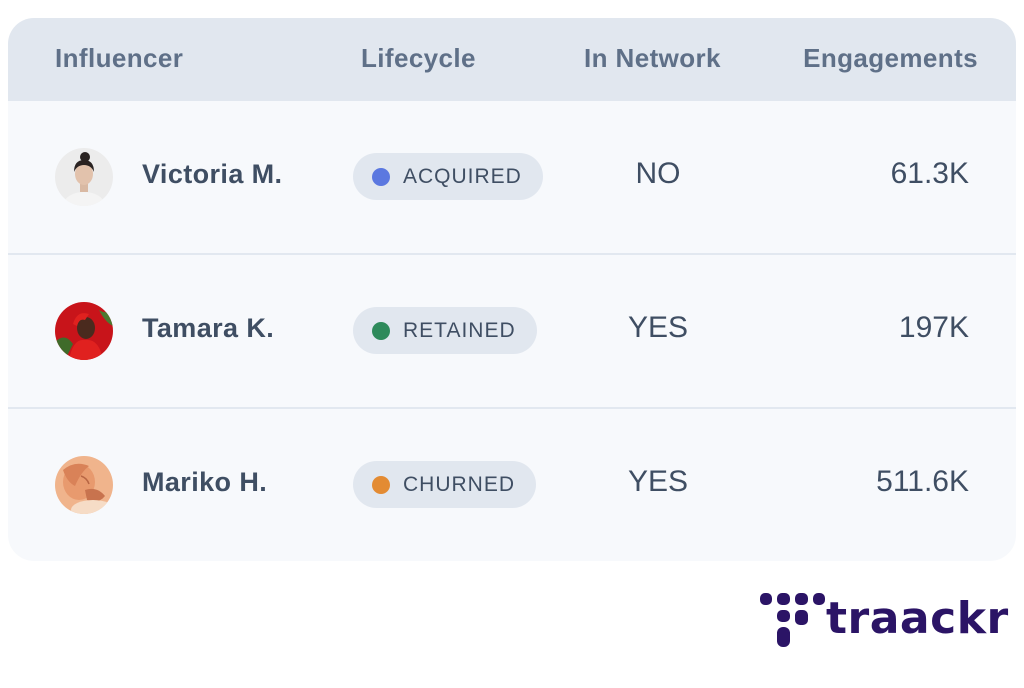  Describe the element at coordinates (652, 58) in the screenshot. I see `column-header-in-network: In Network` at that location.